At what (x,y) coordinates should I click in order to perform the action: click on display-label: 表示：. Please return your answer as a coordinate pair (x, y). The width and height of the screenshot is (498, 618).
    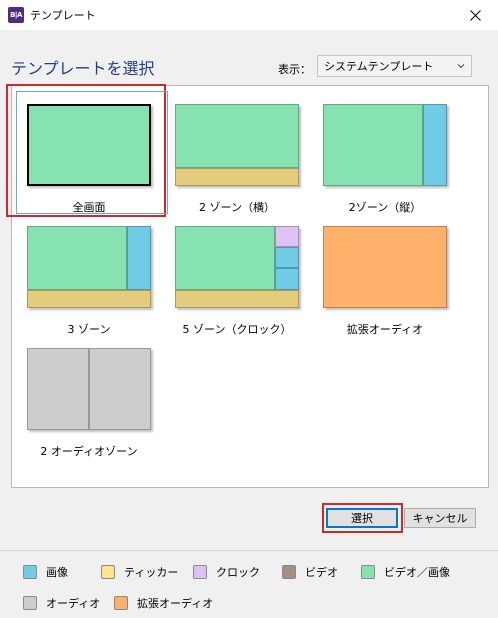
    Looking at the image, I should click on (294, 69).